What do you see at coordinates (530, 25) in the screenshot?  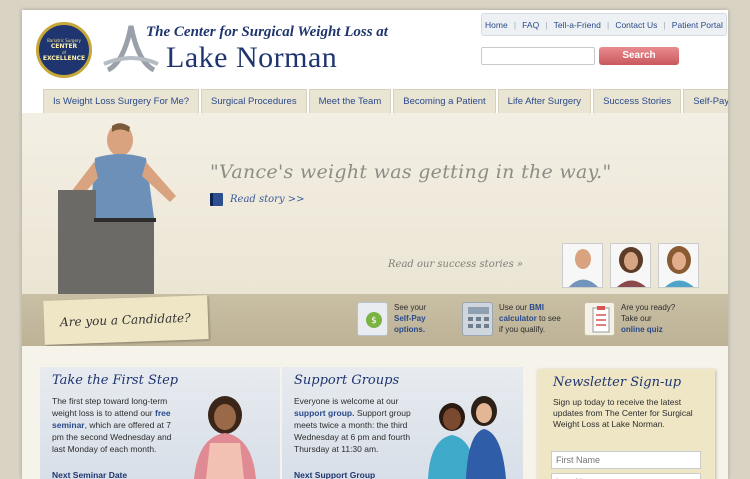 I see `nav-faq-link: FAQ` at bounding box center [530, 25].